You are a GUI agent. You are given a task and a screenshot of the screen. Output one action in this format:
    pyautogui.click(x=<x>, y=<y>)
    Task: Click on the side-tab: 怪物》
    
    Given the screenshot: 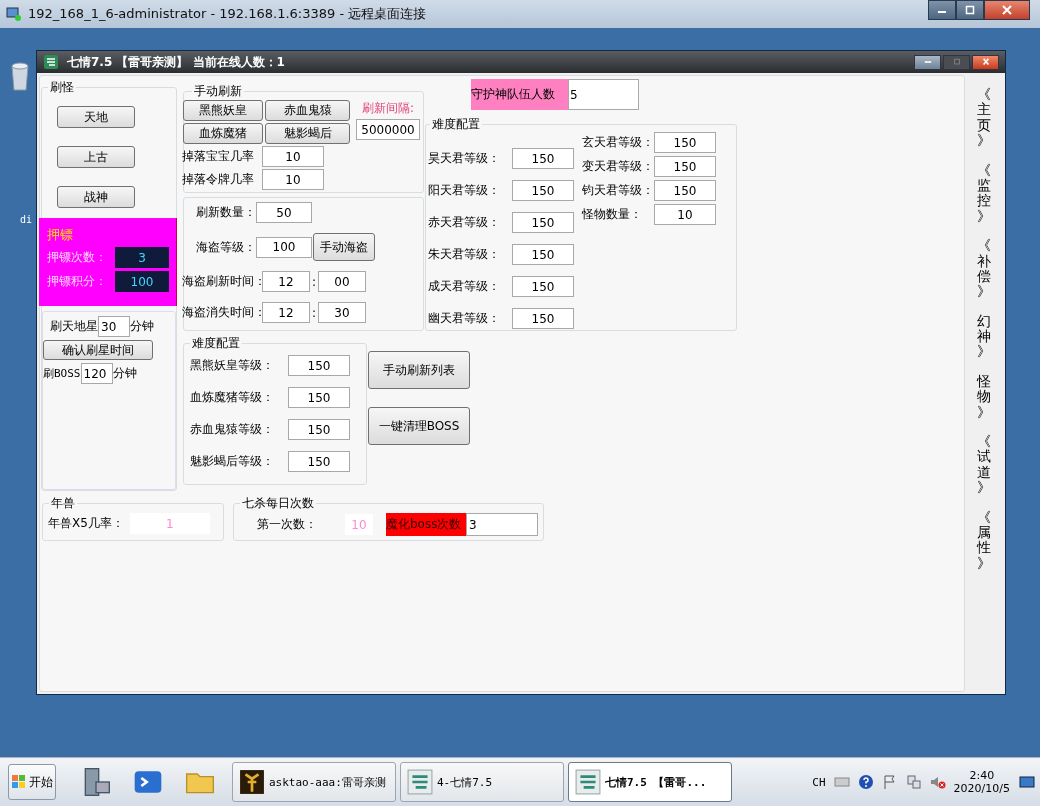 What is the action you would take?
    pyautogui.click(x=984, y=397)
    